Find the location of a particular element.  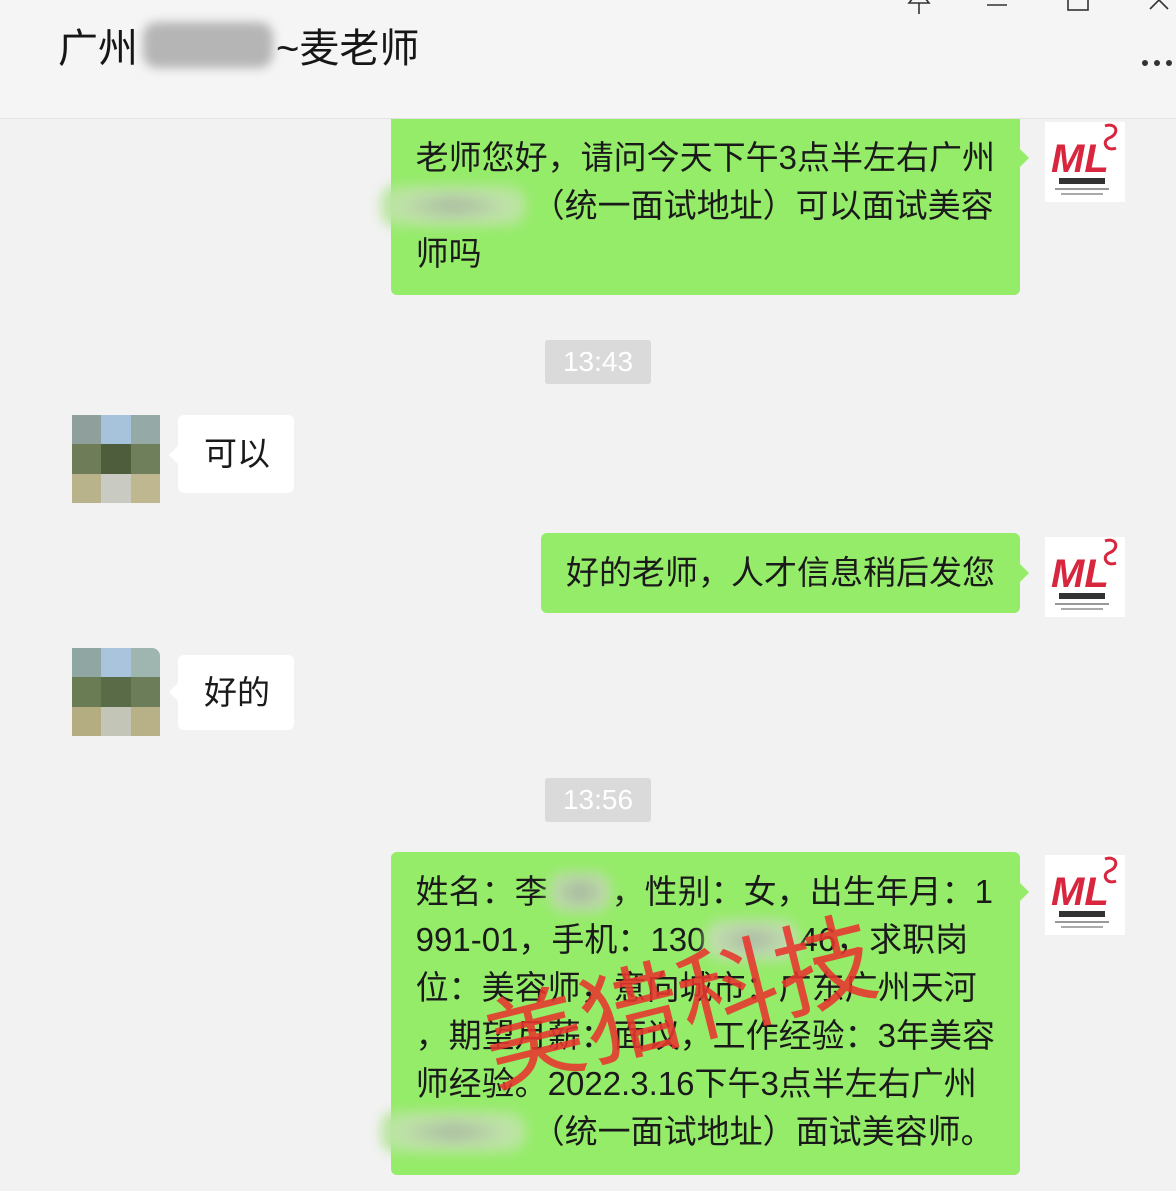

message-text: 991-01，手机：130 is located at coordinates (560, 939).